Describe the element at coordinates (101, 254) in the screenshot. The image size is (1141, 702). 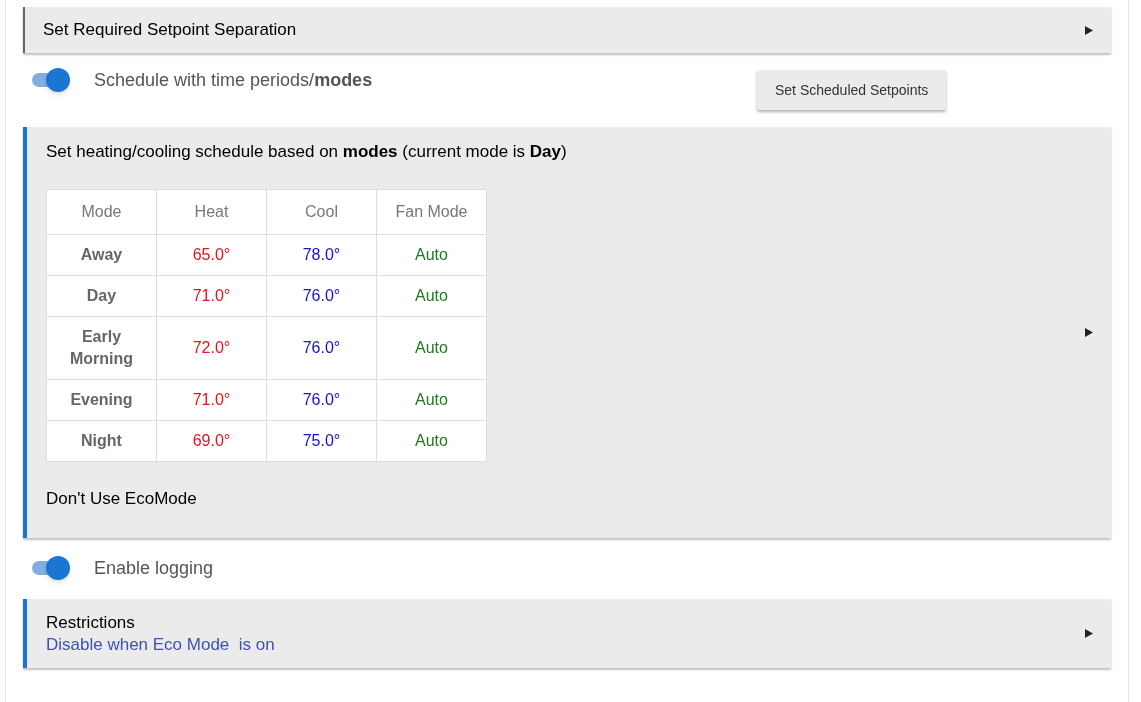
I see `table-cell: Away` at that location.